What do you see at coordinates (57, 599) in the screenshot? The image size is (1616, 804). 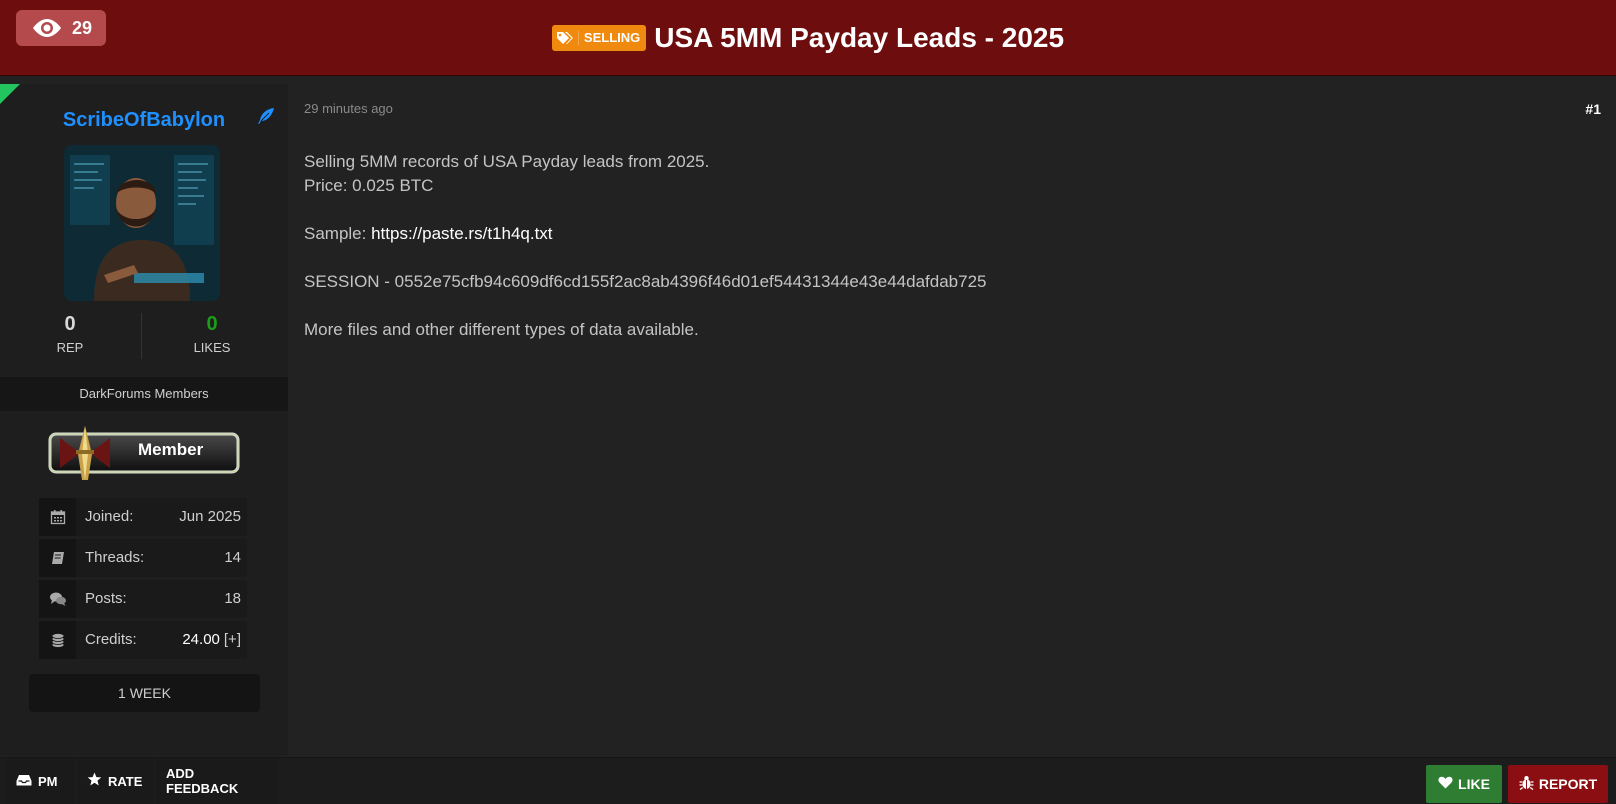 I see `comments-icon` at bounding box center [57, 599].